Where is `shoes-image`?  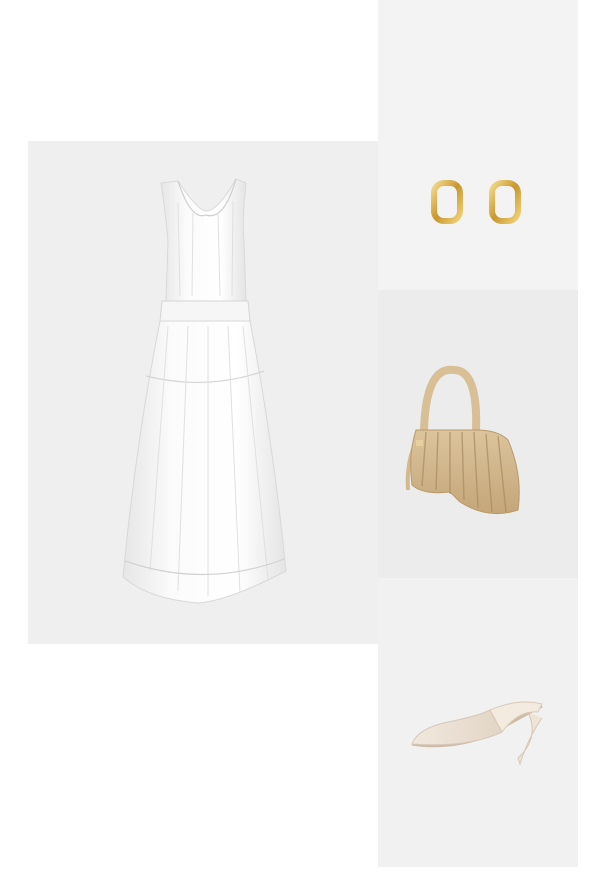
shoes-image is located at coordinates (477, 733).